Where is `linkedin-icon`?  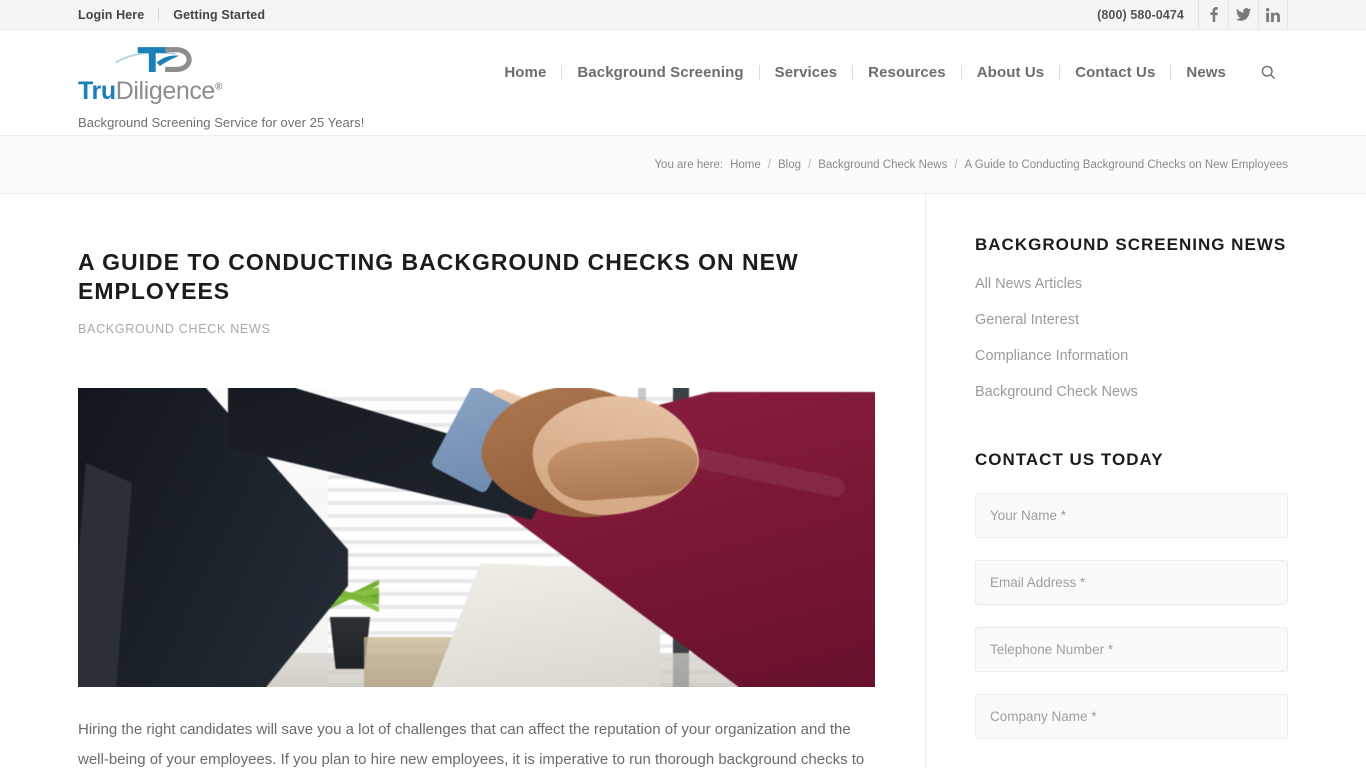
linkedin-icon is located at coordinates (1273, 15).